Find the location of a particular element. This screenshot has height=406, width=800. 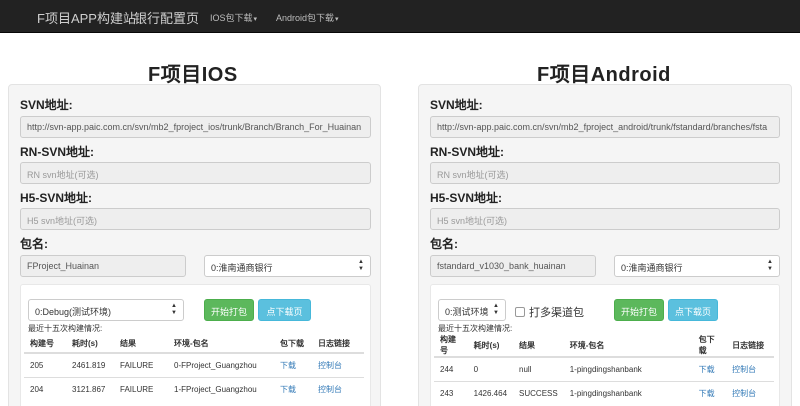

android-env-select: 0:测试环境 ▲ ▼ is located at coordinates (472, 310).